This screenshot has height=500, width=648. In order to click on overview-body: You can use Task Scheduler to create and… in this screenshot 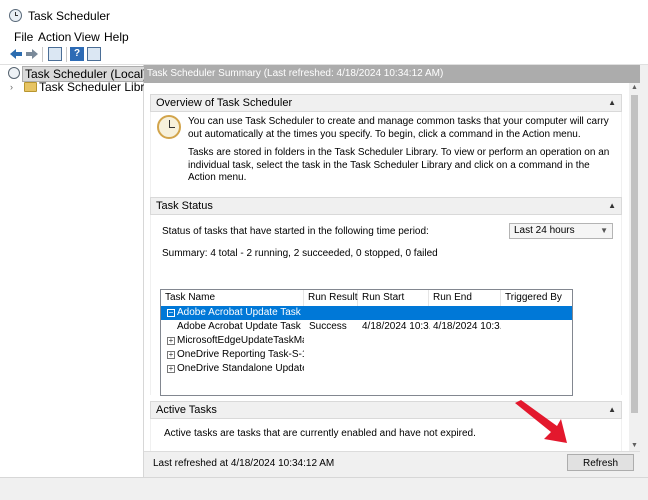, I will do `click(386, 159)`.